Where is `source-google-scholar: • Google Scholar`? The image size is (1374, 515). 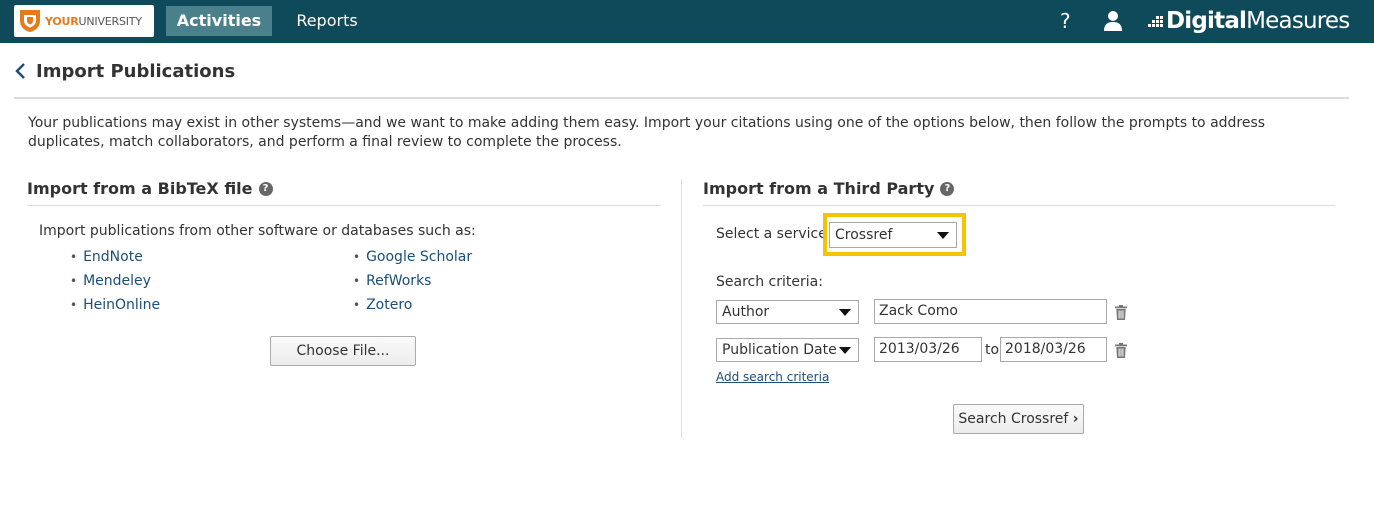 source-google-scholar: • Google Scholar is located at coordinates (412, 257).